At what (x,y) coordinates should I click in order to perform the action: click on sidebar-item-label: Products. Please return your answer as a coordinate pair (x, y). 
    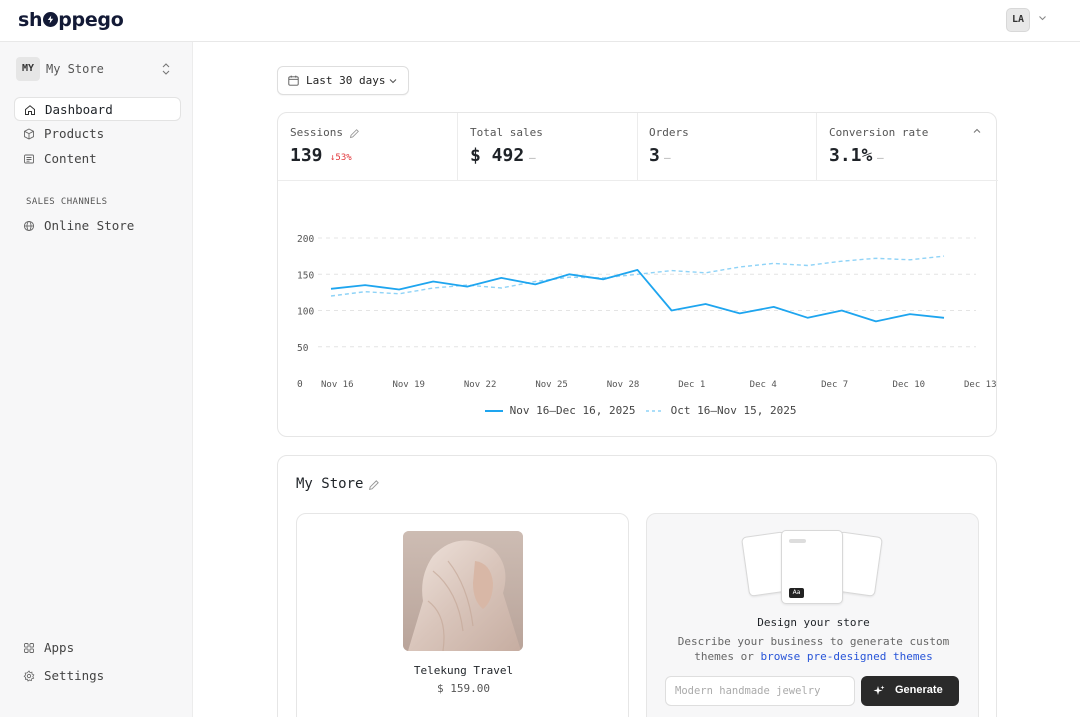
    Looking at the image, I should click on (74, 133).